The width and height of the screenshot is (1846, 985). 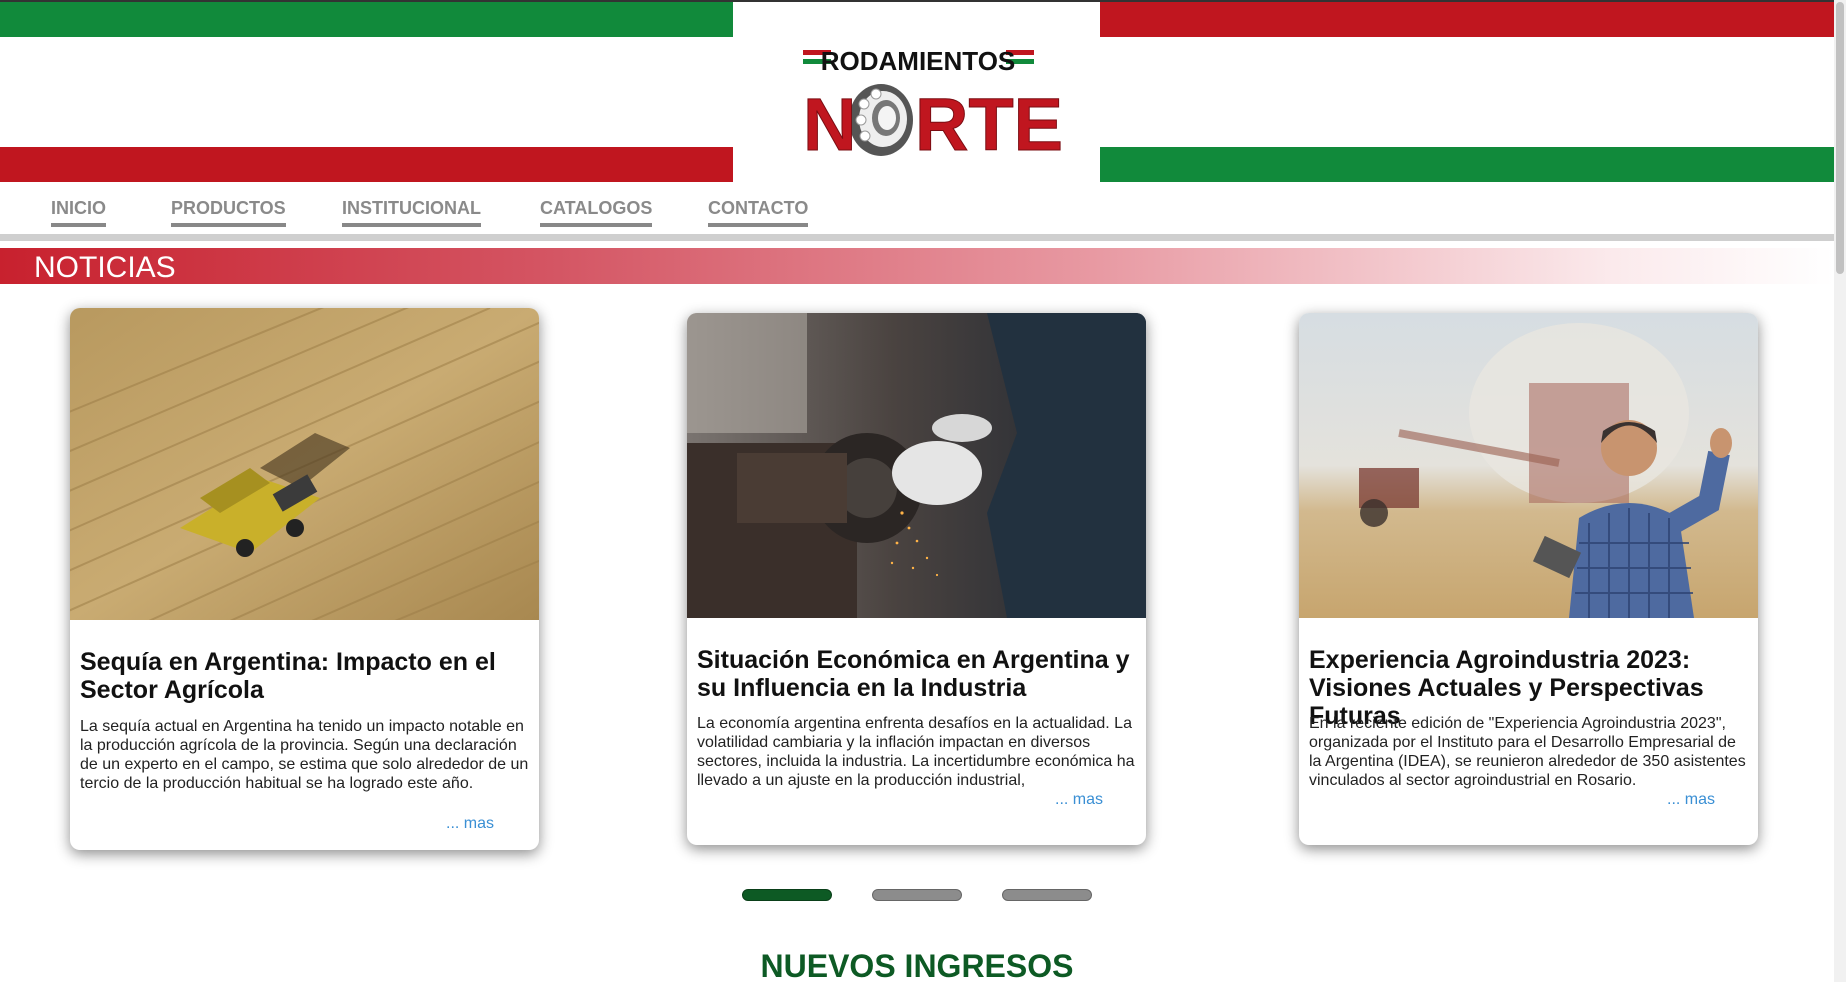 I want to click on nav-contacto: CONTACTO, so click(x=758, y=212).